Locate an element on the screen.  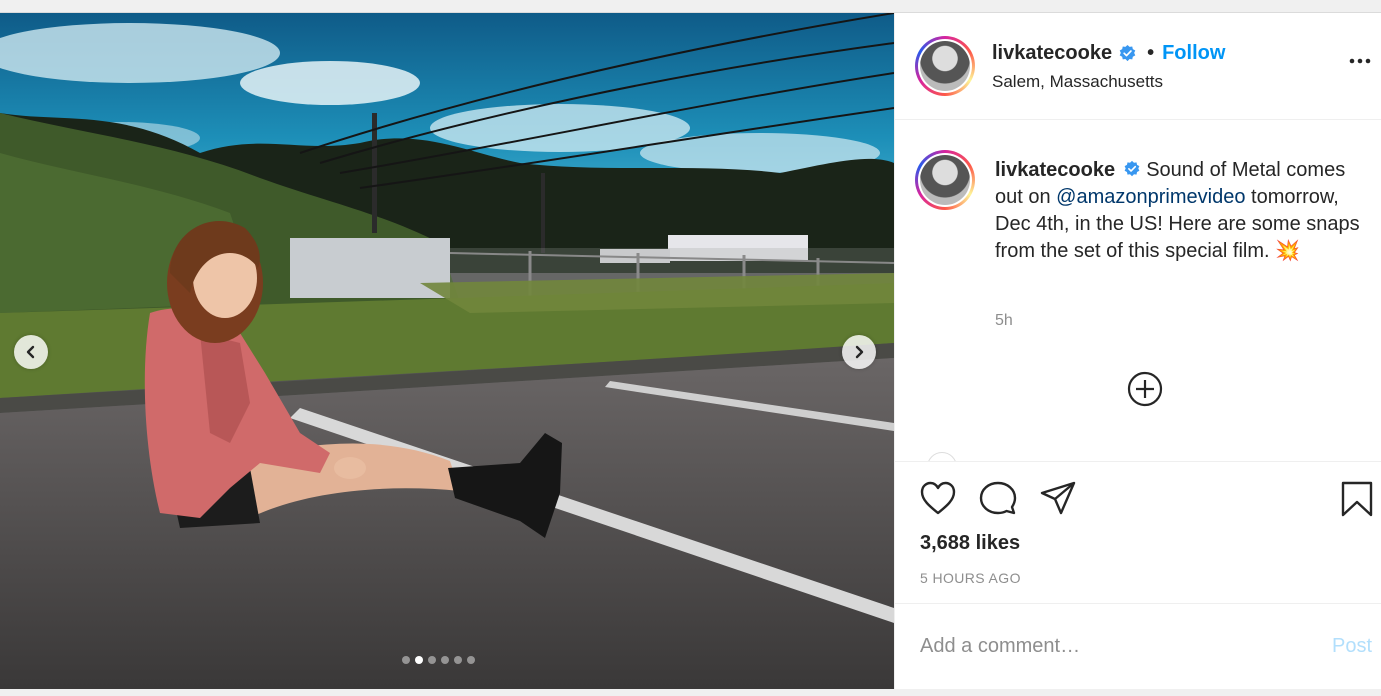
caption-username: livkatecooke is located at coordinates (1055, 170).